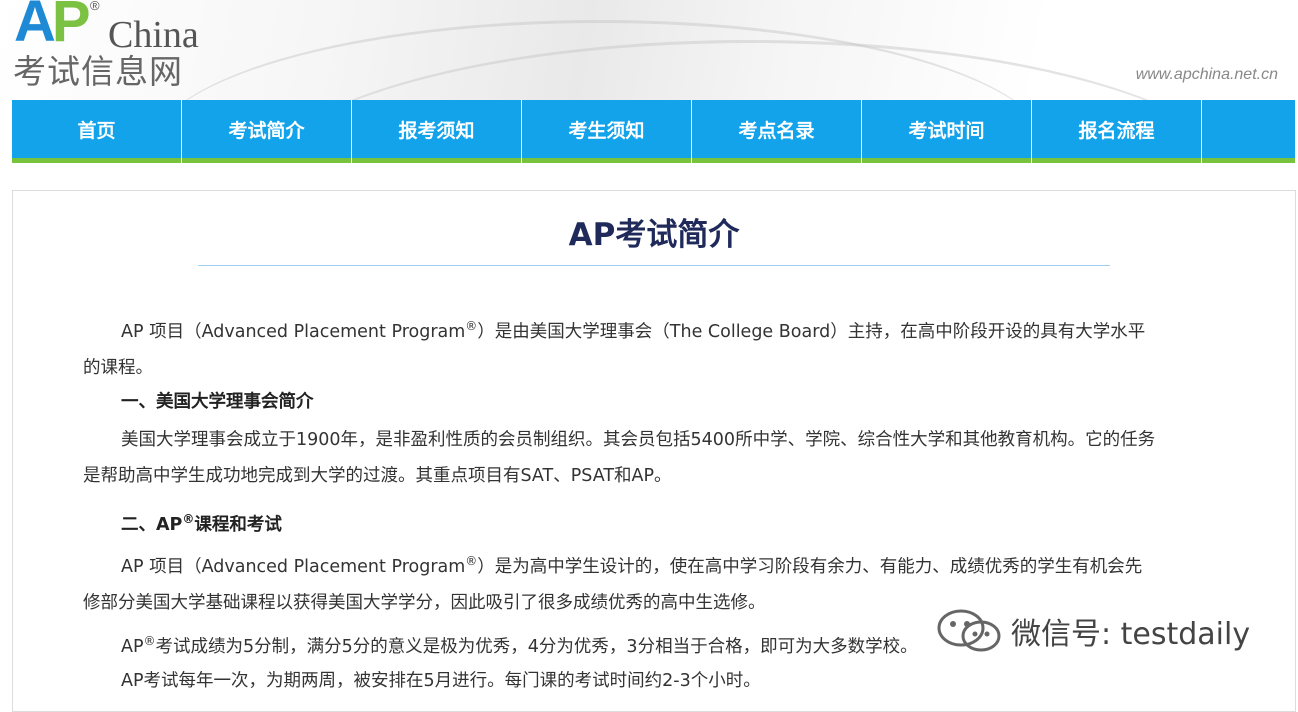  I want to click on nav-item-home: 首页, so click(96, 131).